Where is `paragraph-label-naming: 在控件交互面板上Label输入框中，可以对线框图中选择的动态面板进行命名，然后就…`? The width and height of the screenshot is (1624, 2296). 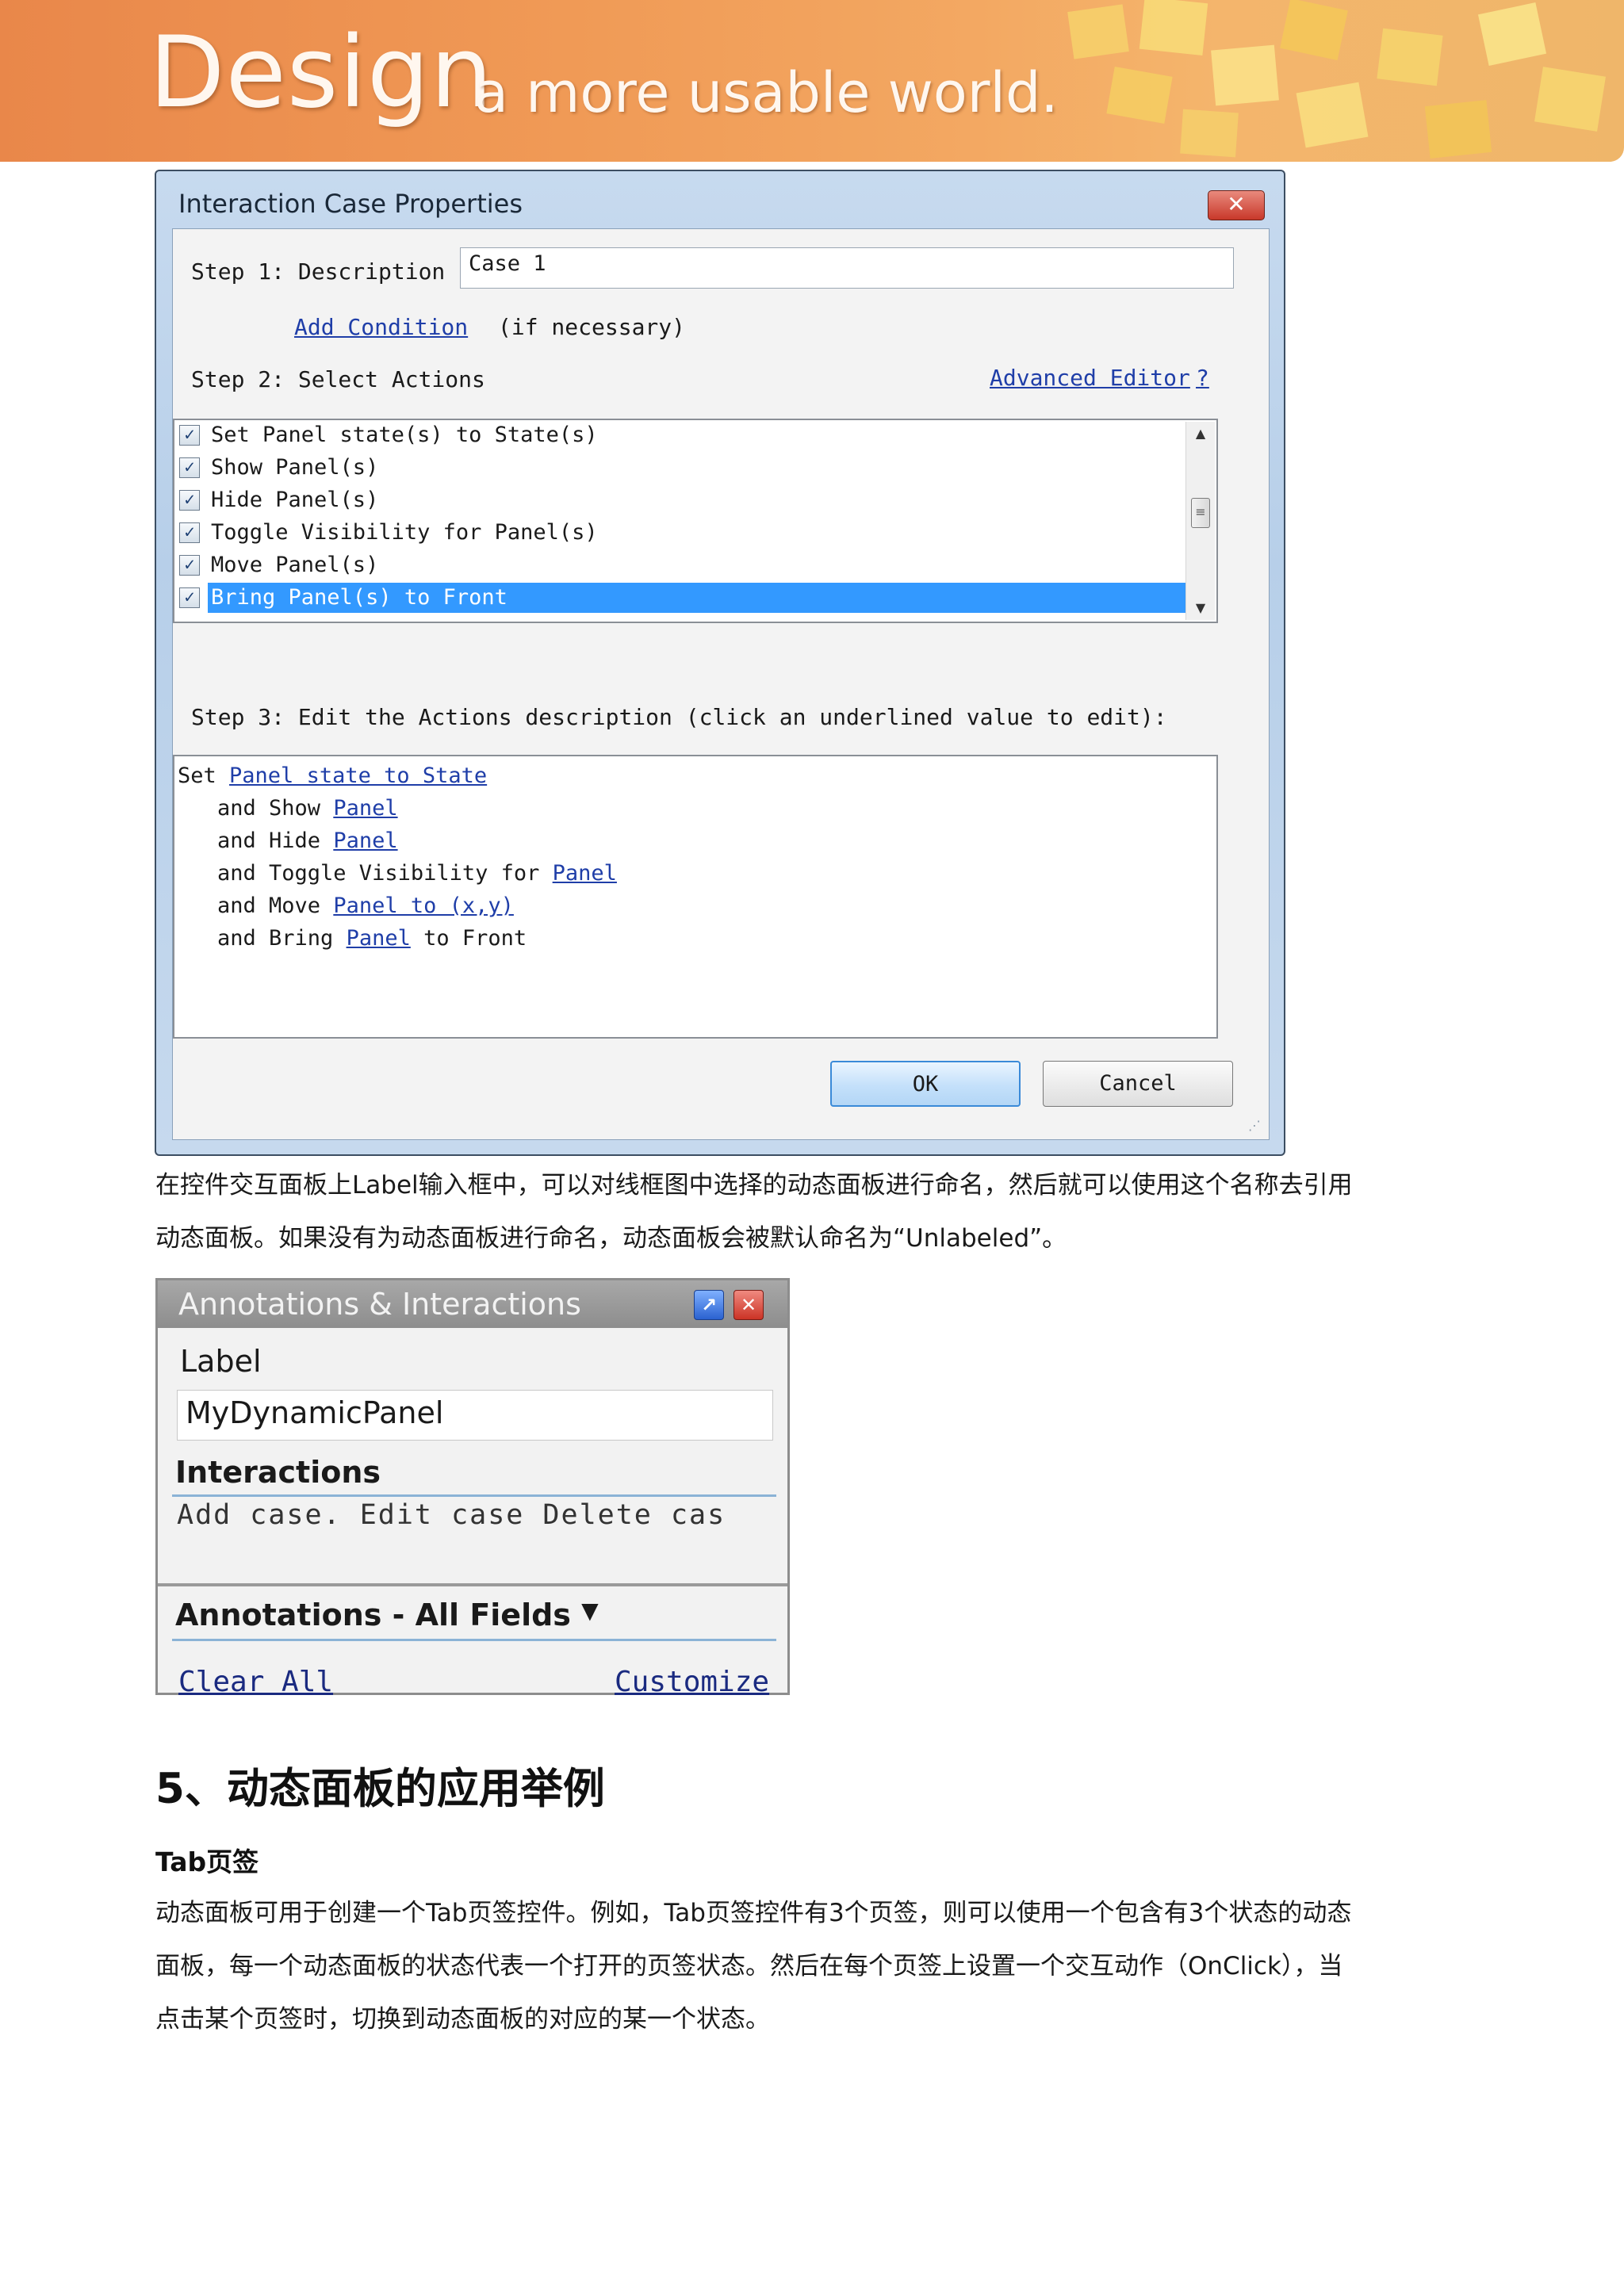 paragraph-label-naming: 在控件交互面板上Label输入框中，可以对线框图中选择的动态面板进行命名，然后就… is located at coordinates (754, 1212).